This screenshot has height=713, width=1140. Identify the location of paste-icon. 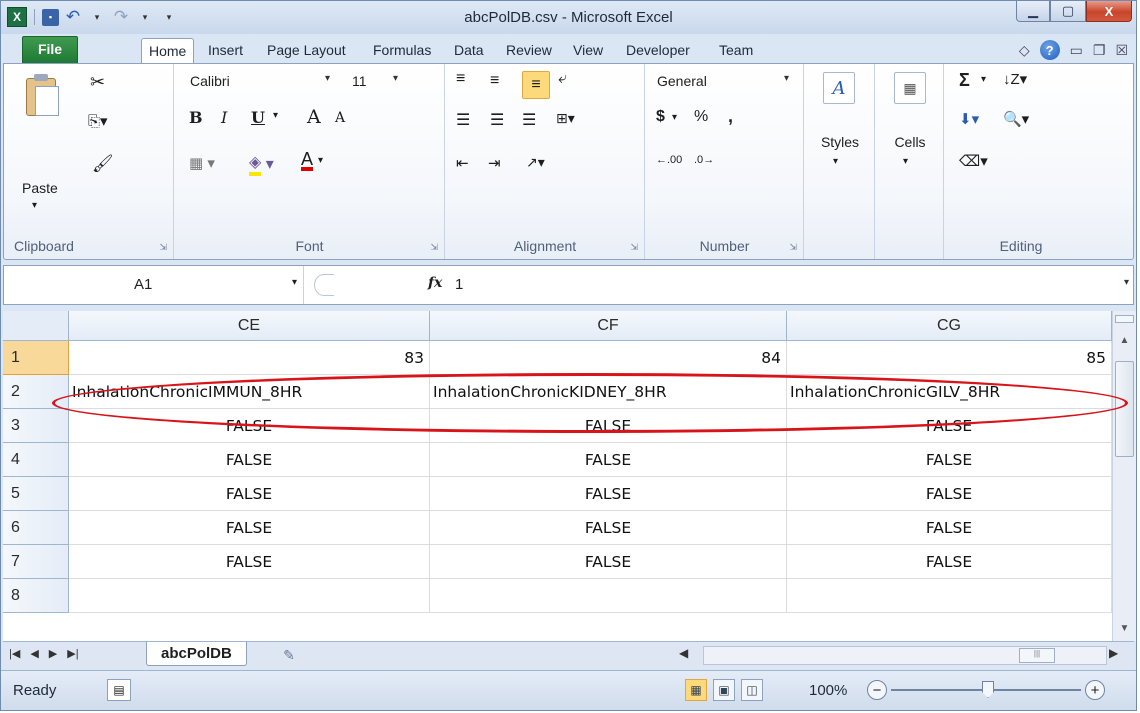
(43, 102).